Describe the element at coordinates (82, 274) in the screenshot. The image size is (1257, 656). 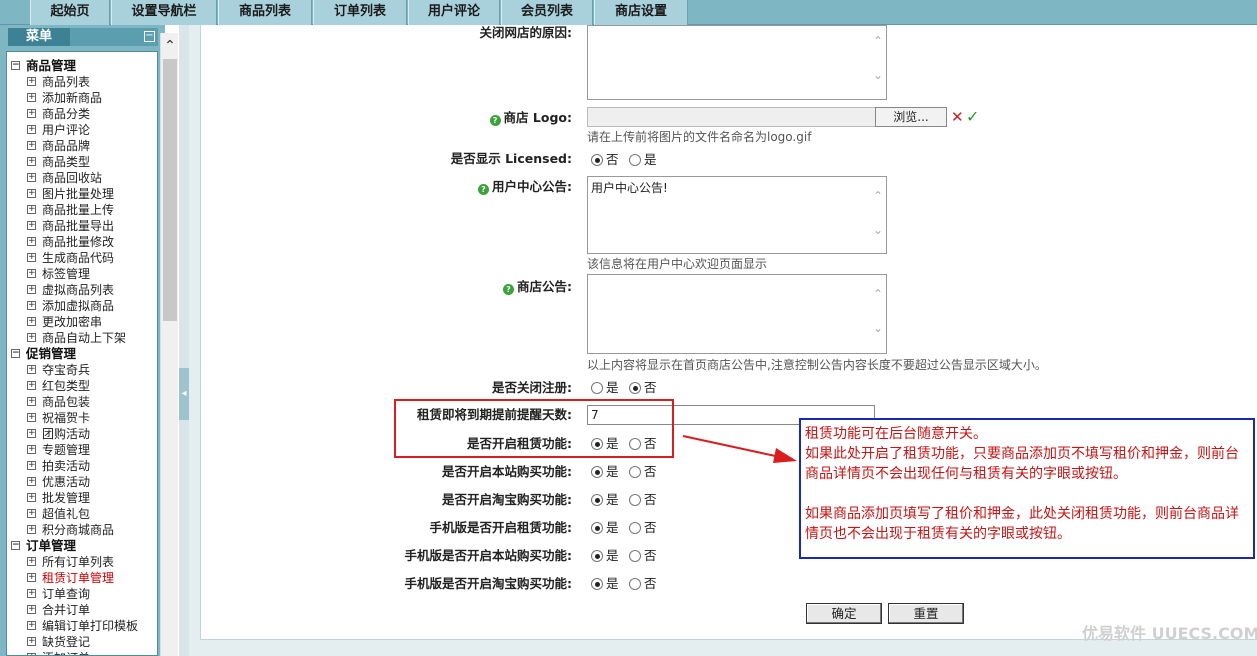
I see `menu-item: + 标签管理` at that location.